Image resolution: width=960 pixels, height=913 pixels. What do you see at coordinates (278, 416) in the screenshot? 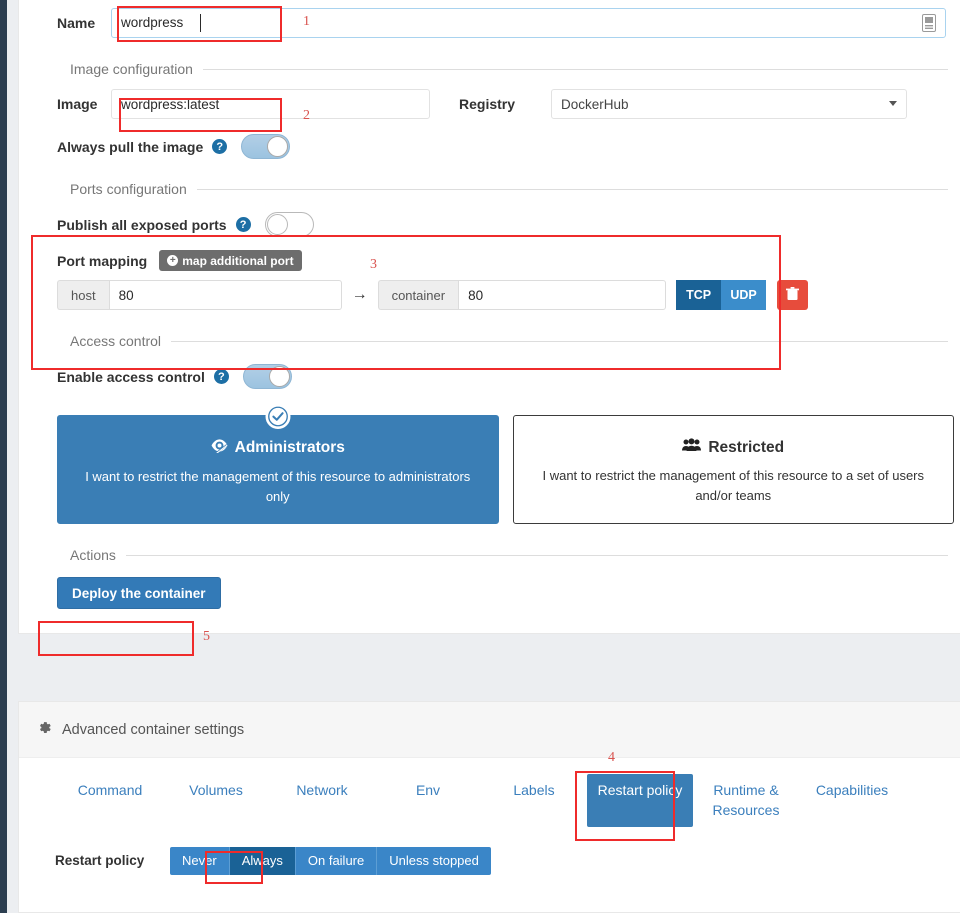
I see `selected-check-icon` at bounding box center [278, 416].